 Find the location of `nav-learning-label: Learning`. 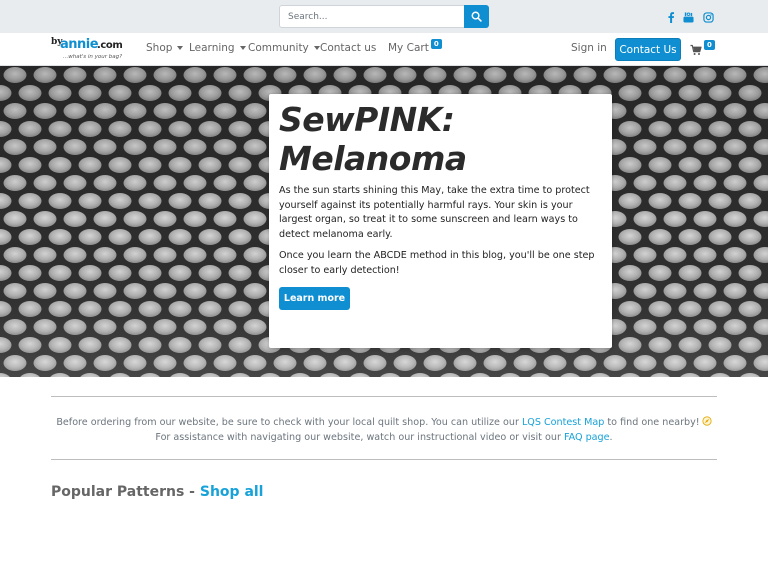

nav-learning-label: Learning is located at coordinates (212, 48).